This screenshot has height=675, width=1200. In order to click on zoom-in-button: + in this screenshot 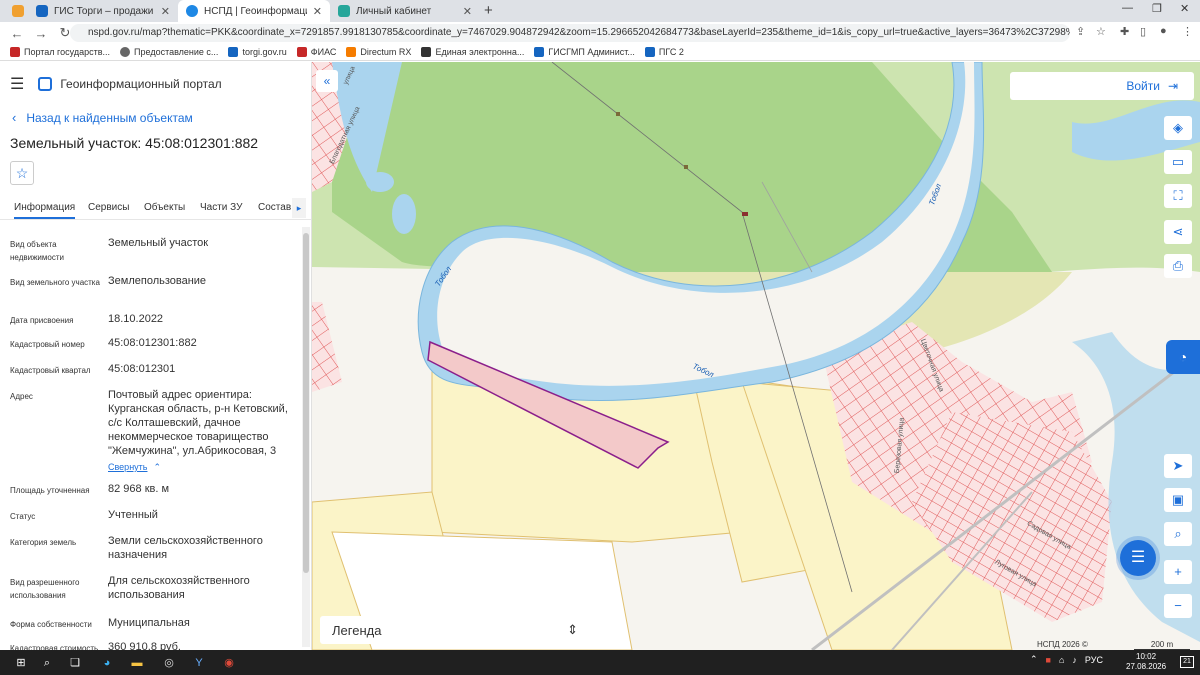, I will do `click(1178, 572)`.